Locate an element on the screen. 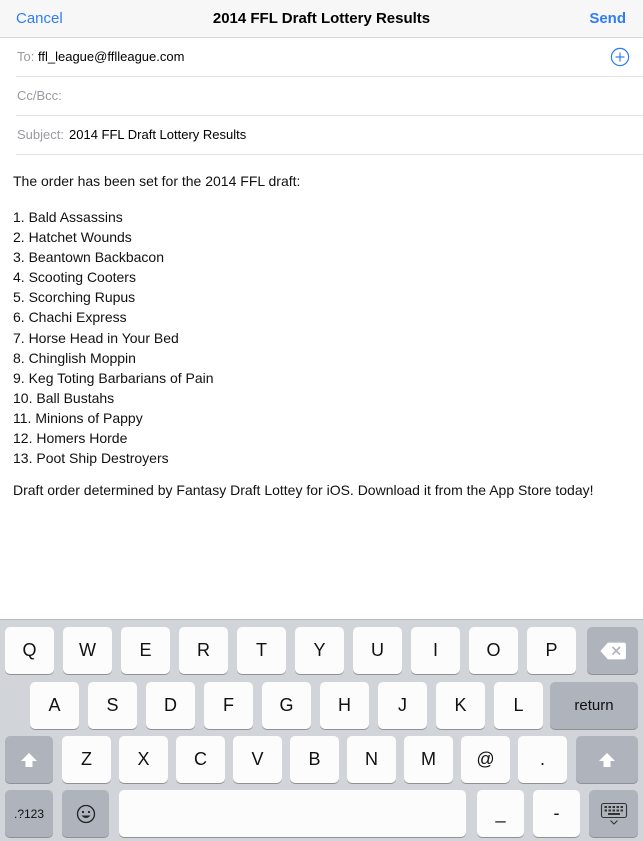 This screenshot has width=643, height=841. key-j: J is located at coordinates (402, 705).